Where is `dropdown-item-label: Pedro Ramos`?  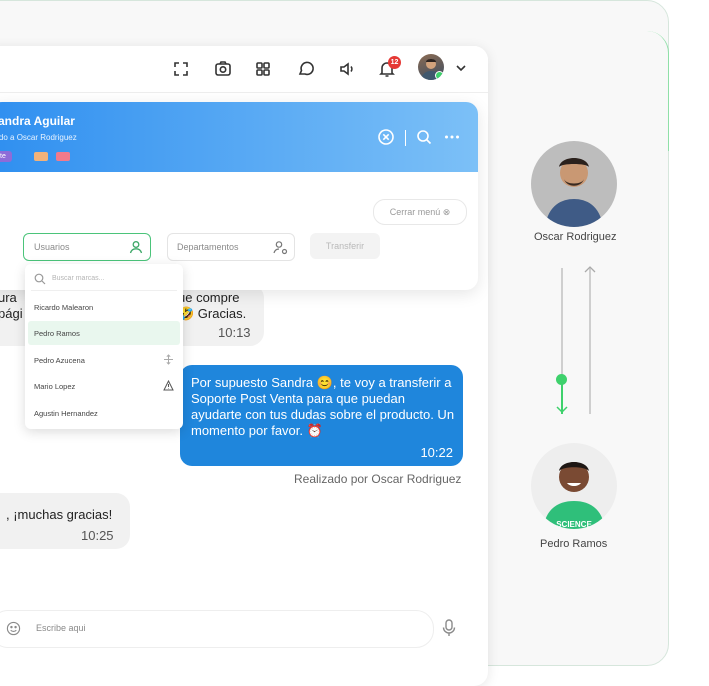
dropdown-item-label: Pedro Ramos is located at coordinates (57, 333).